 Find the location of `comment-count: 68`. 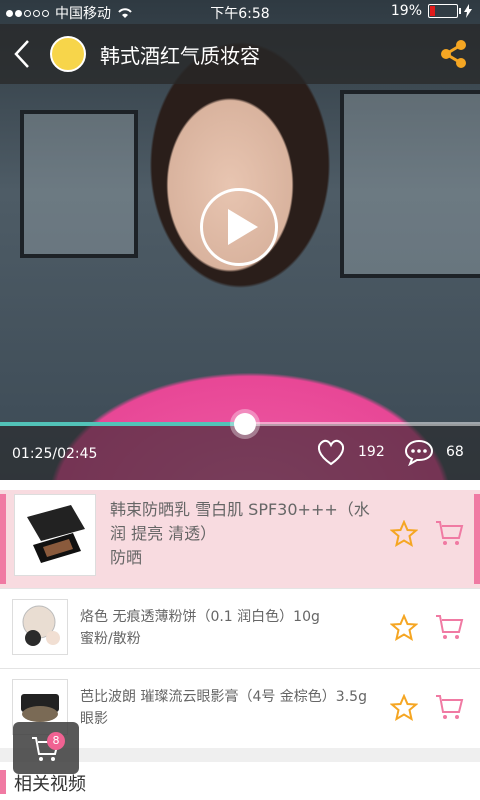

comment-count: 68 is located at coordinates (455, 452).